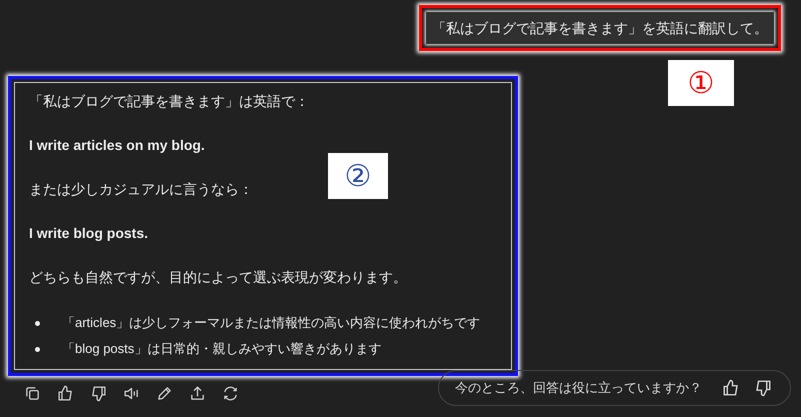 The width and height of the screenshot is (801, 417). What do you see at coordinates (117, 145) in the screenshot?
I see `translation-text: I write articles on my blog.` at bounding box center [117, 145].